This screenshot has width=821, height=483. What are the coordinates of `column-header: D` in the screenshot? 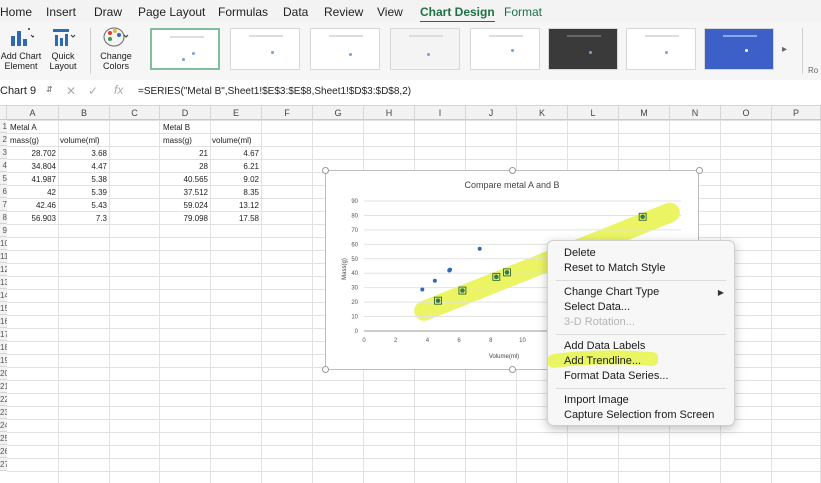 It's located at (185, 113).